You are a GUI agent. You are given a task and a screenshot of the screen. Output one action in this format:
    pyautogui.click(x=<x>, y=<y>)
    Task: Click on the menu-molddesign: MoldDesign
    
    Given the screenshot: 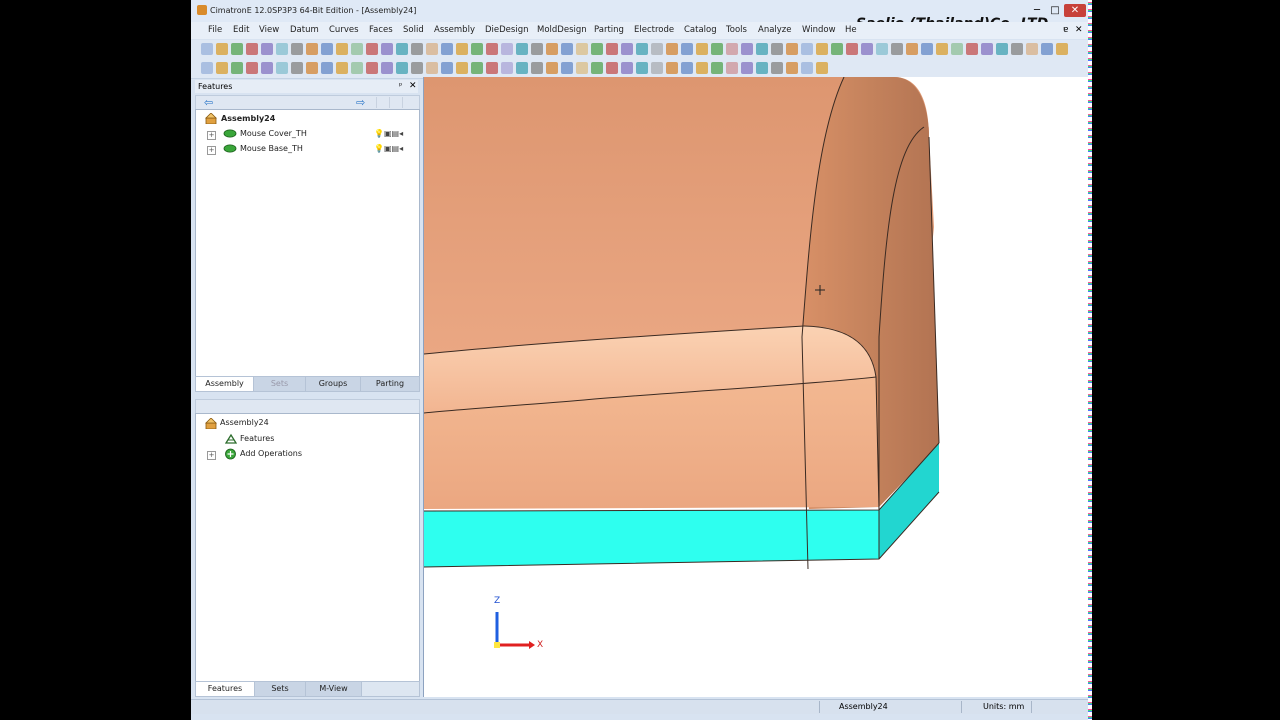 What is the action you would take?
    pyautogui.click(x=562, y=30)
    